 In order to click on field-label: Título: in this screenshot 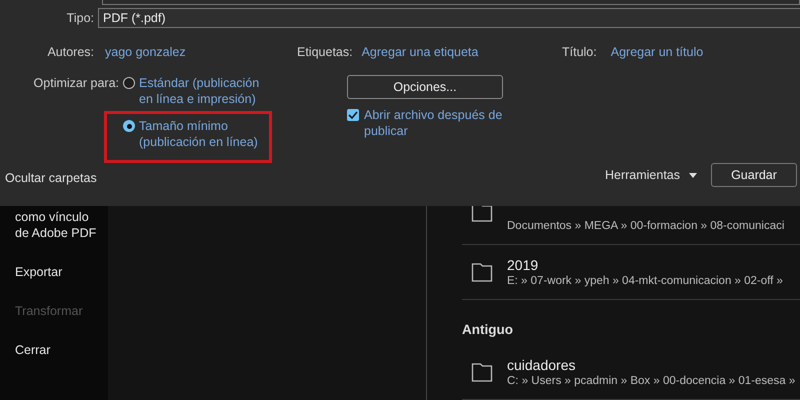, I will do `click(579, 53)`.